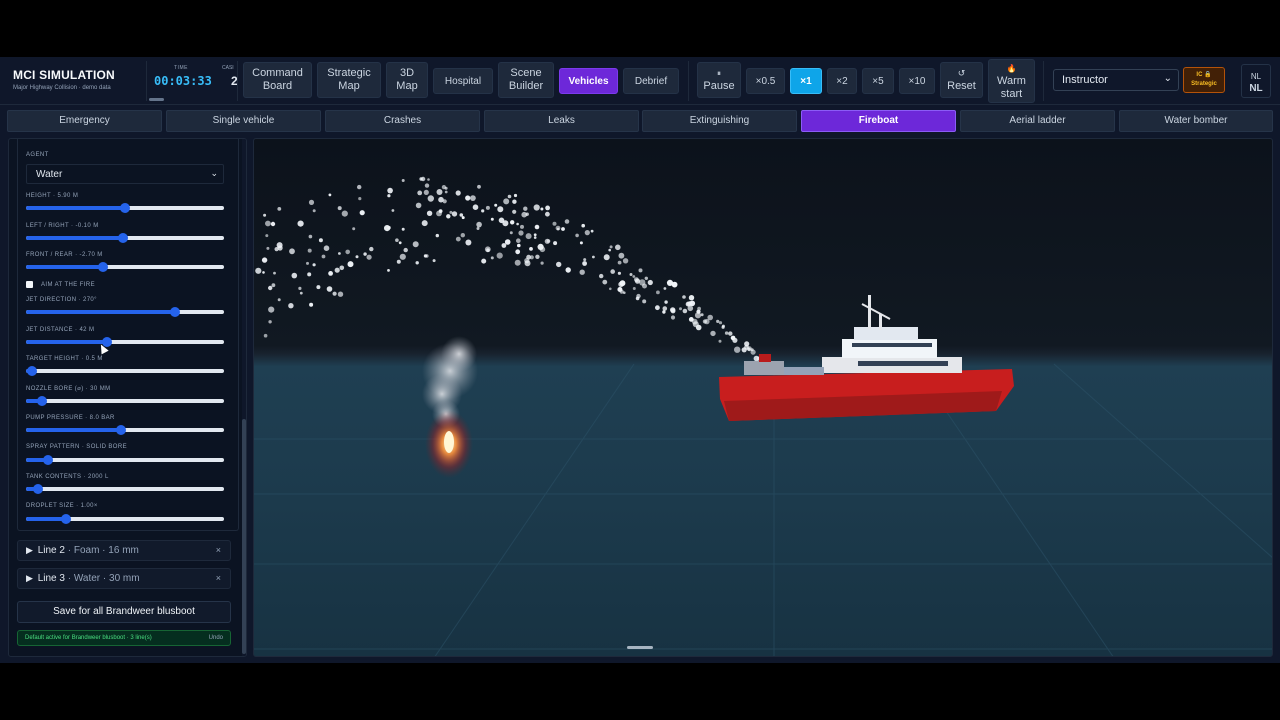 This screenshot has width=1280, height=720. I want to click on line-3-row: ▶ Line 3 · Water · 30 mm ×, so click(124, 578).